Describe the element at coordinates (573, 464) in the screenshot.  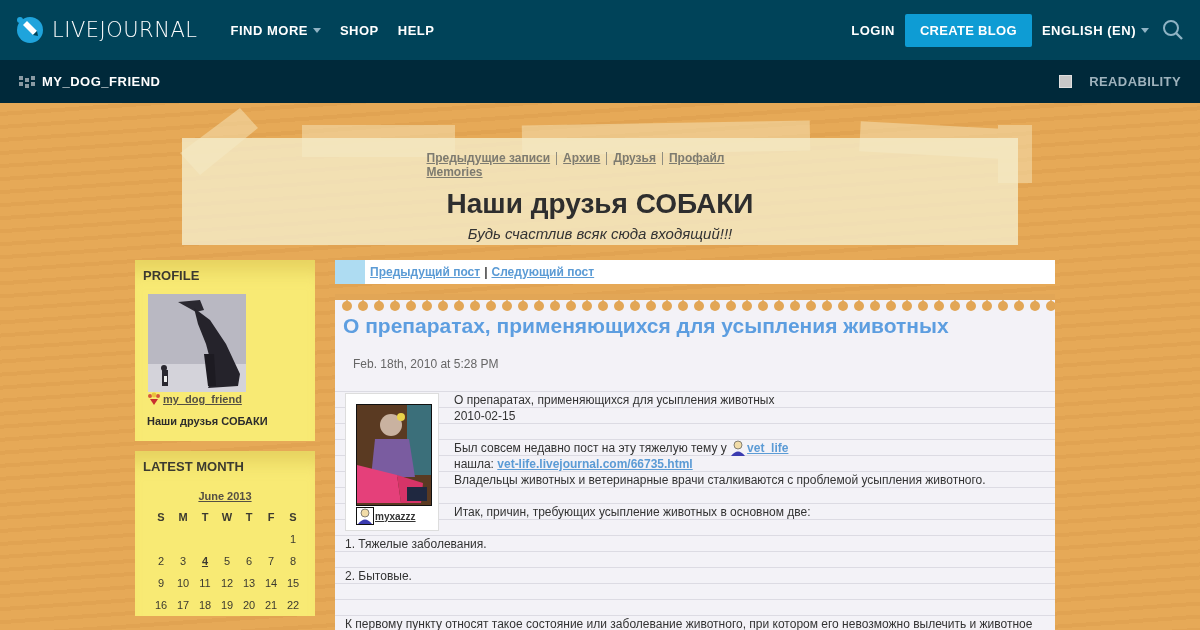
I see `post-text: нашла: vet-life.livejournal.com/66735.html` at that location.